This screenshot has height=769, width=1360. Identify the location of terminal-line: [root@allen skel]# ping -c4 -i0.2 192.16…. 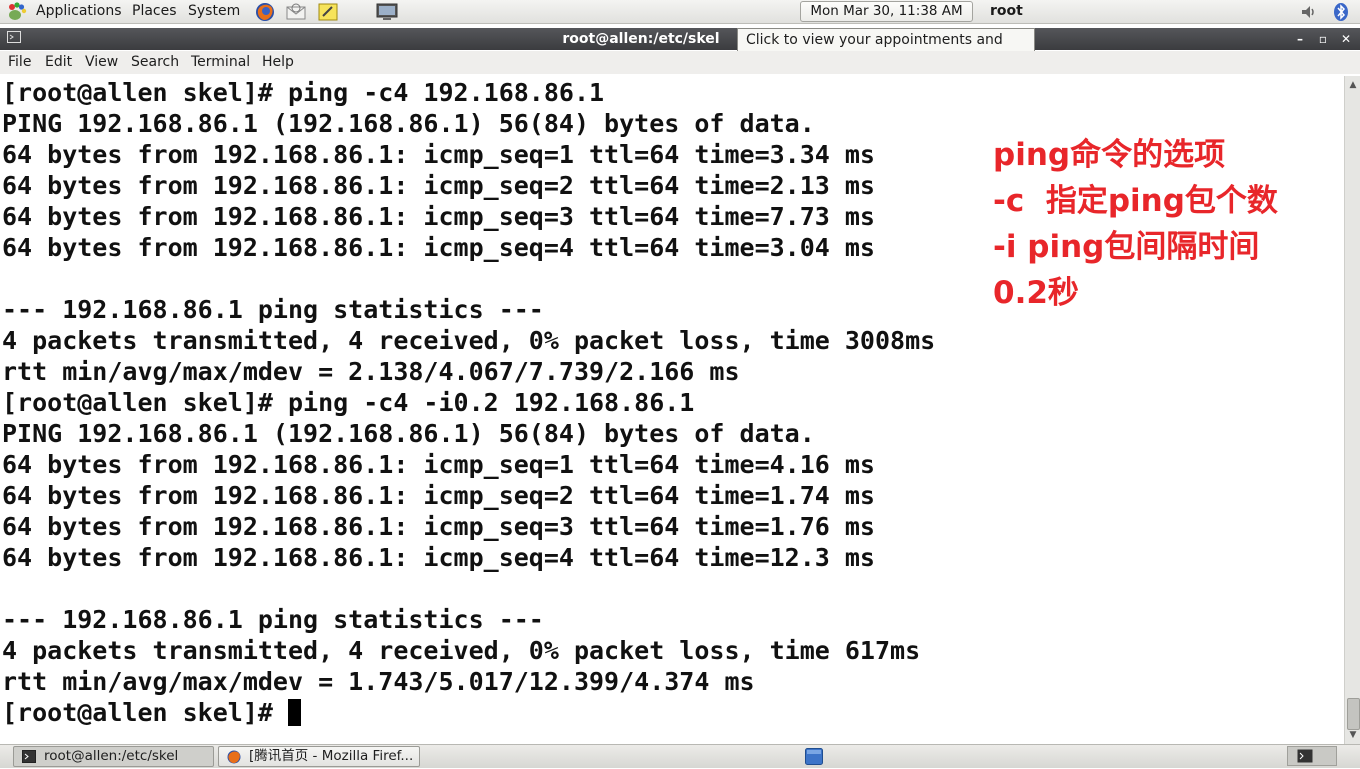
(348, 402).